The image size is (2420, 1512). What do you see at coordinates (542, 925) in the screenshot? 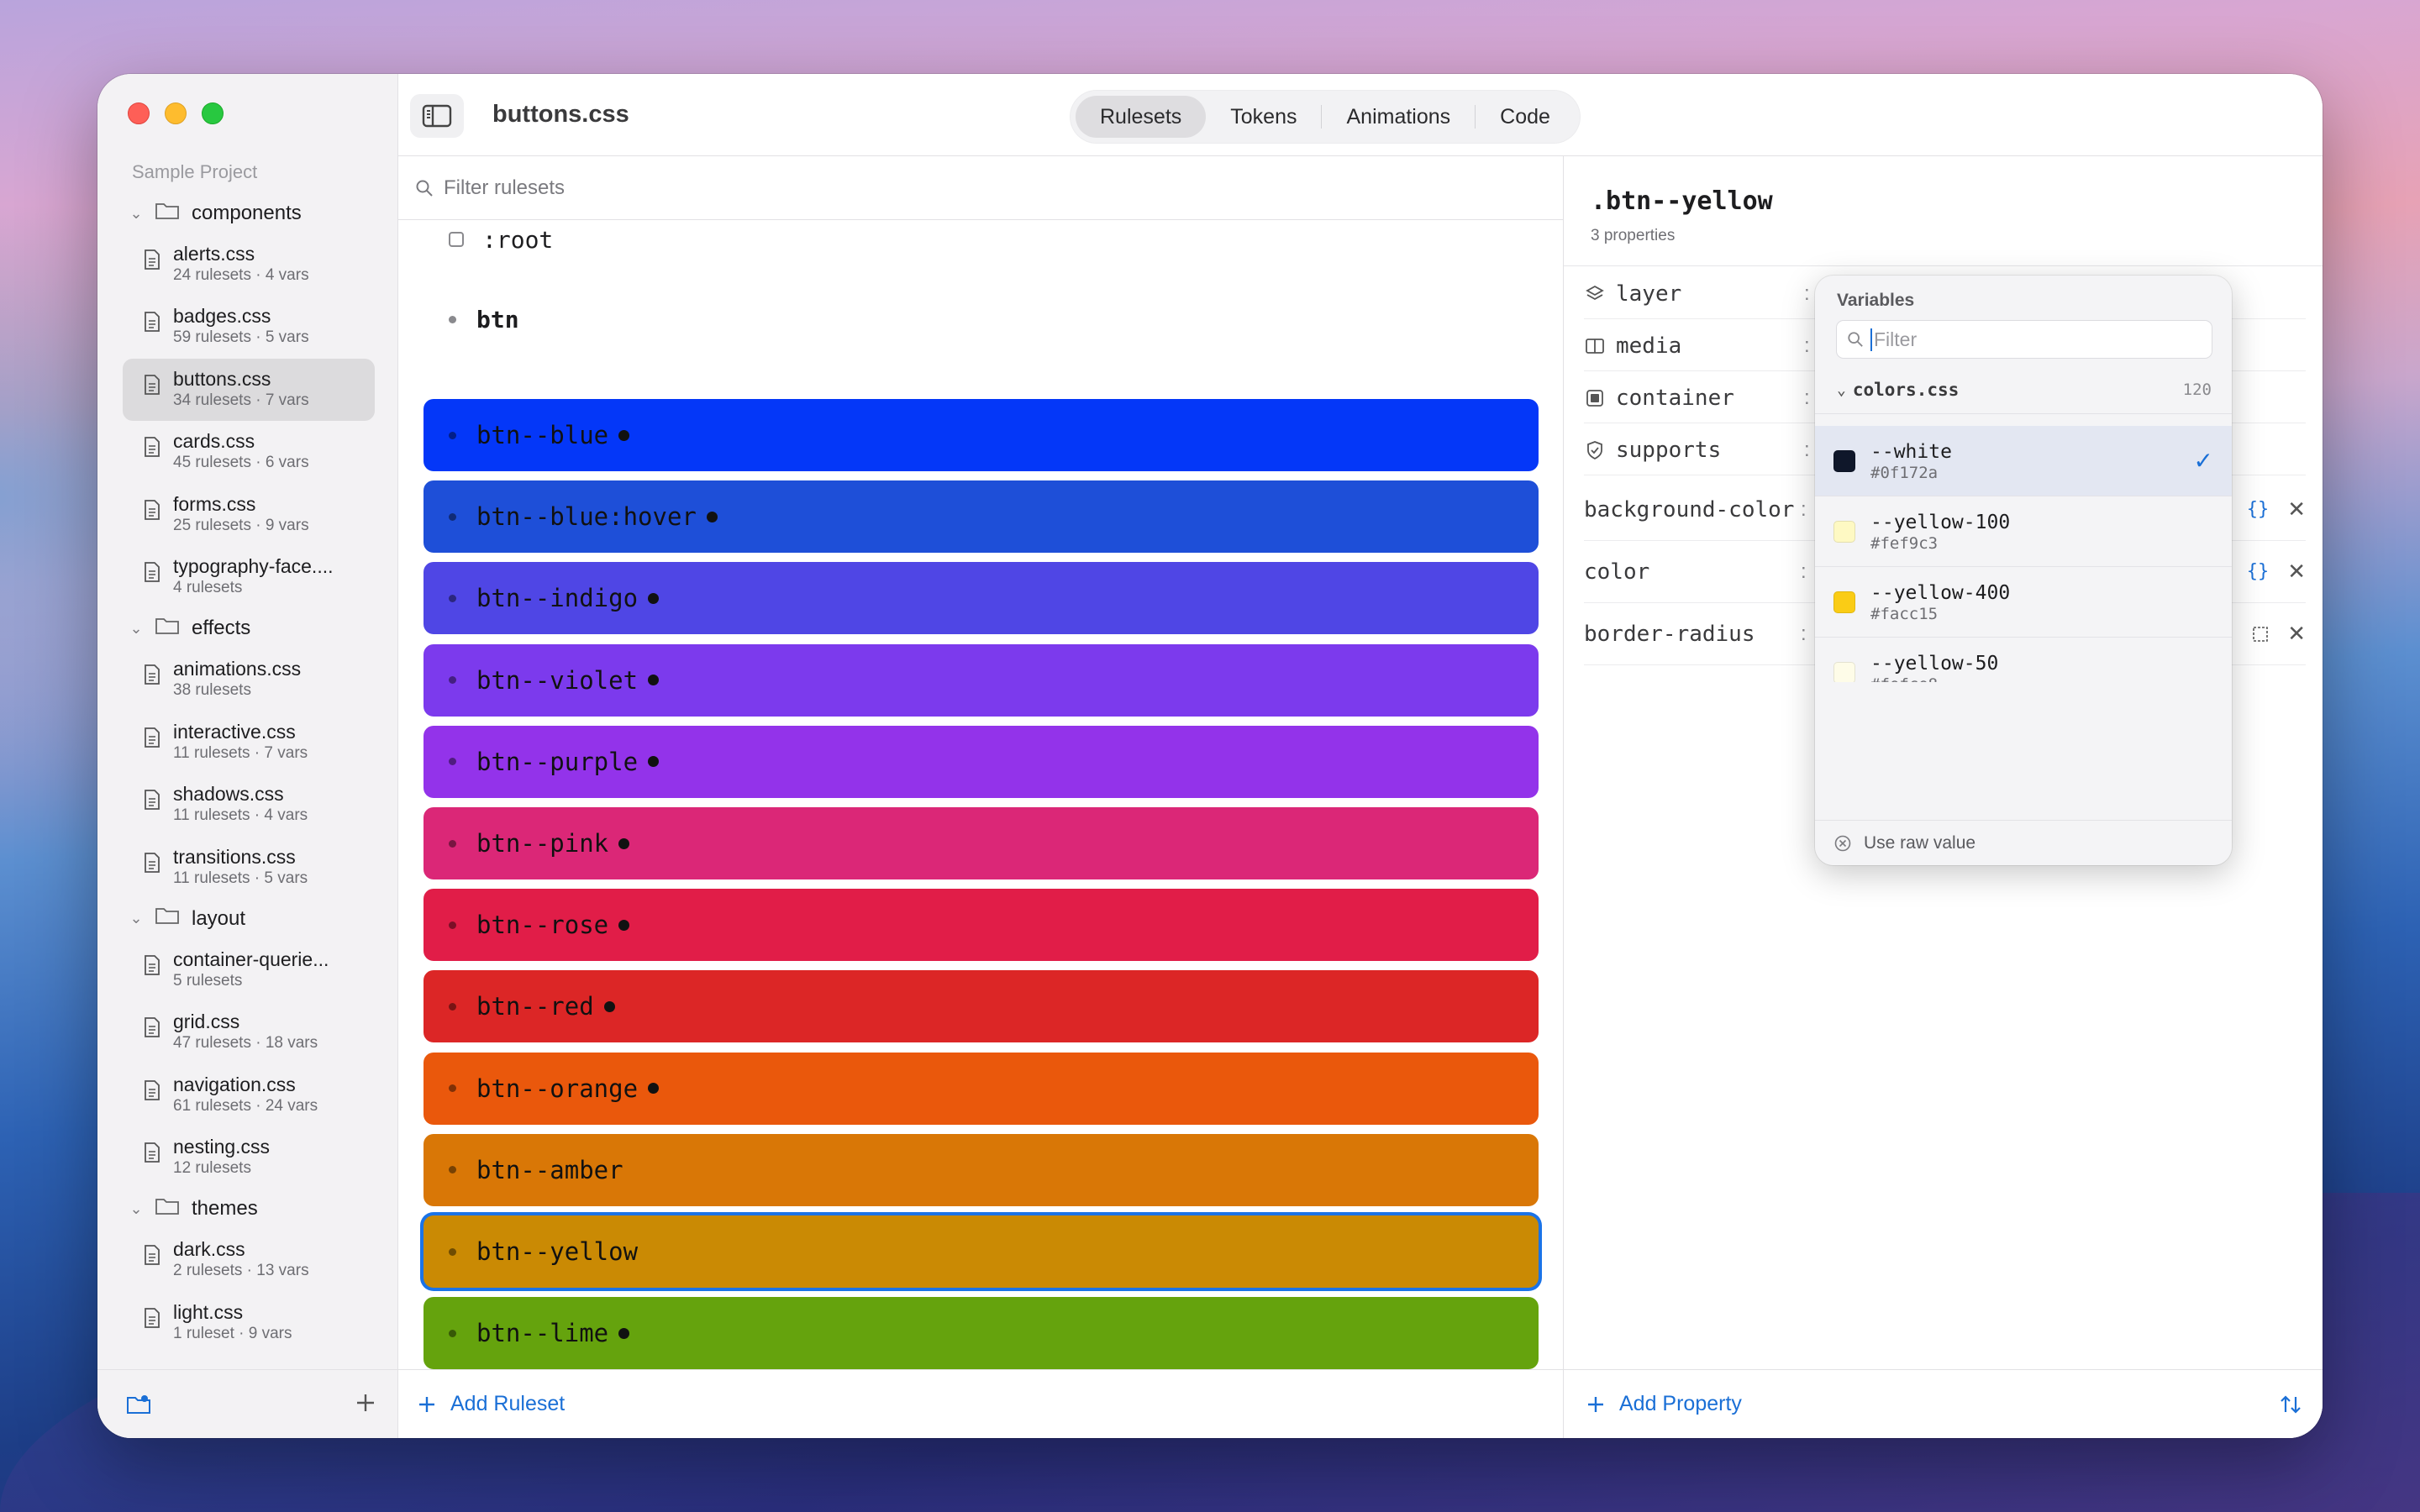
I see `ruleset-name: btn--rose` at bounding box center [542, 925].